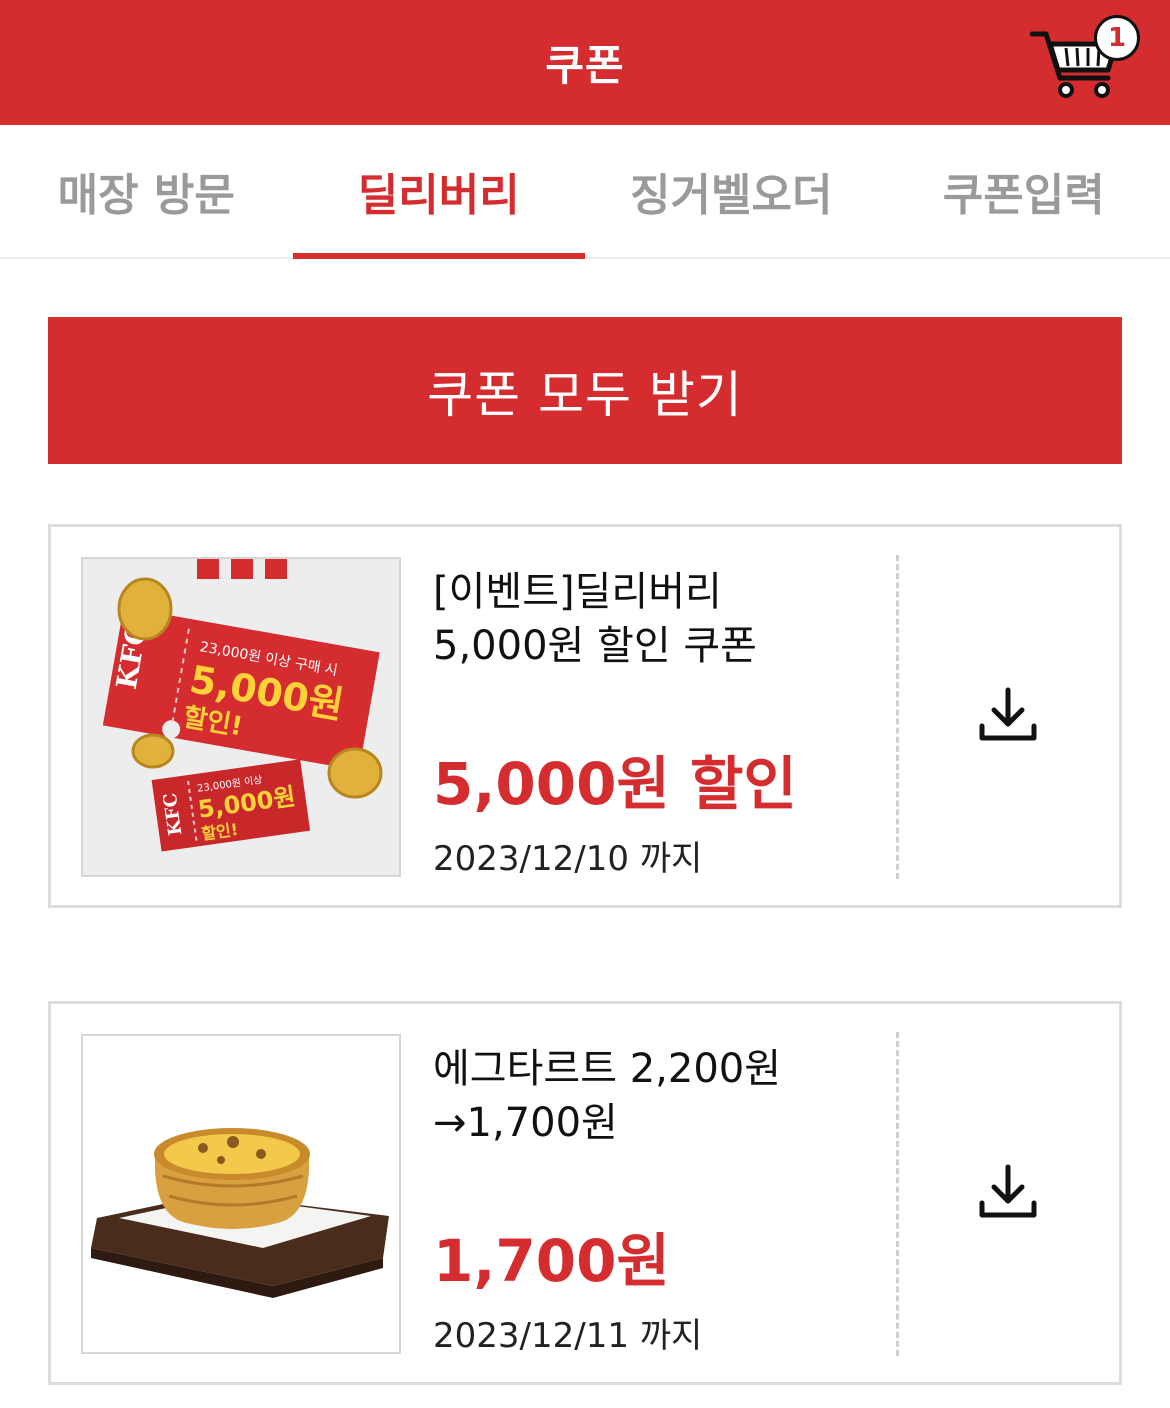 This screenshot has width=1170, height=1408. What do you see at coordinates (568, 1336) in the screenshot?
I see `coupon-expiry: 2023/12/11 까지` at bounding box center [568, 1336].